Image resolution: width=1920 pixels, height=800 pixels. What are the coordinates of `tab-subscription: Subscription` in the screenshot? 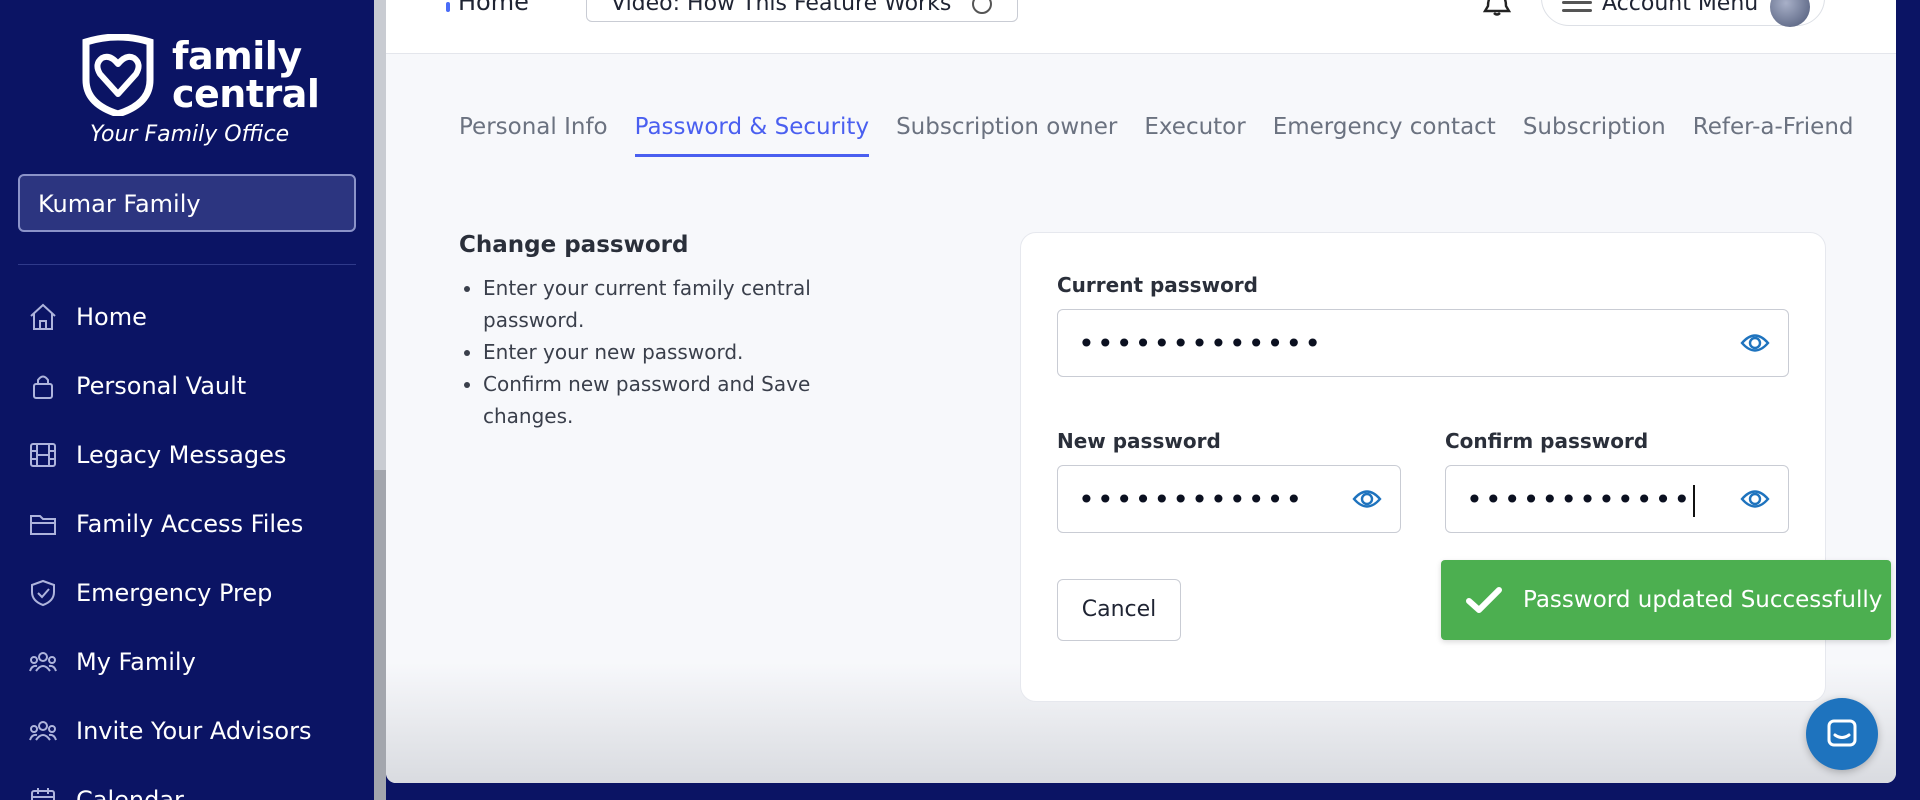 It's located at (1594, 135).